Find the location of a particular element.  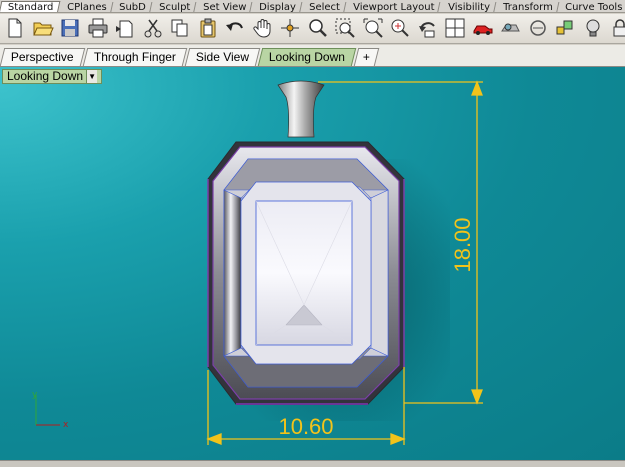

viewport-tab-looking-down: Looking Down is located at coordinates (307, 57).